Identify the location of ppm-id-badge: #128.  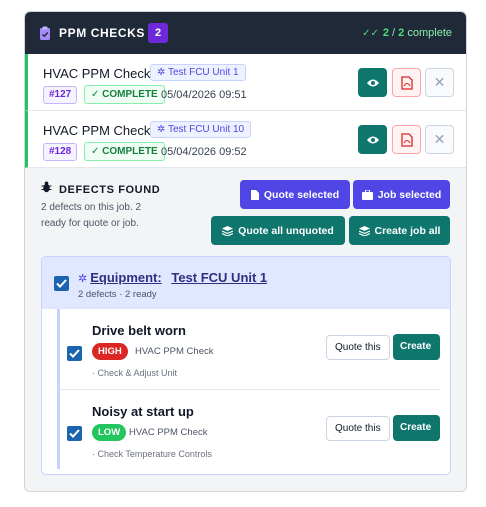
(60, 152).